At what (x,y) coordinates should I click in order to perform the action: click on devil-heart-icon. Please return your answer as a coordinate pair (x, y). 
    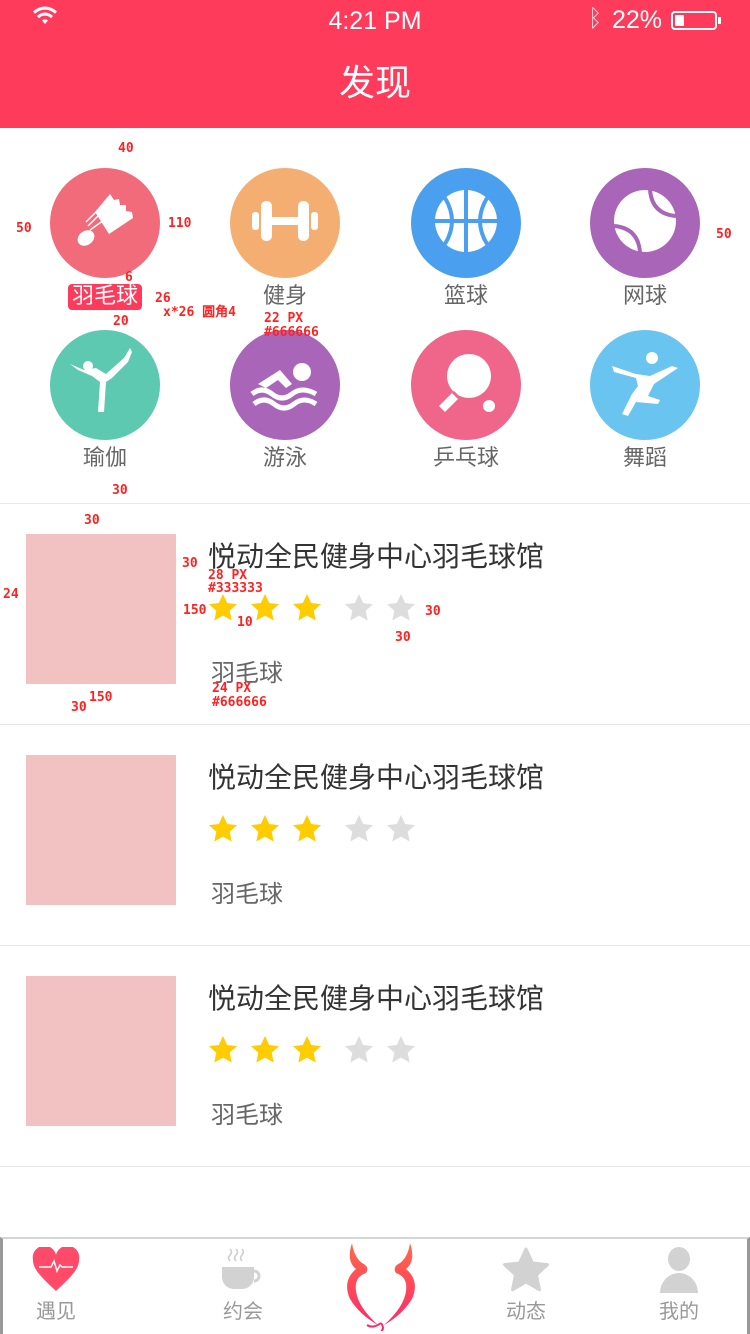
    Looking at the image, I should click on (381, 1287).